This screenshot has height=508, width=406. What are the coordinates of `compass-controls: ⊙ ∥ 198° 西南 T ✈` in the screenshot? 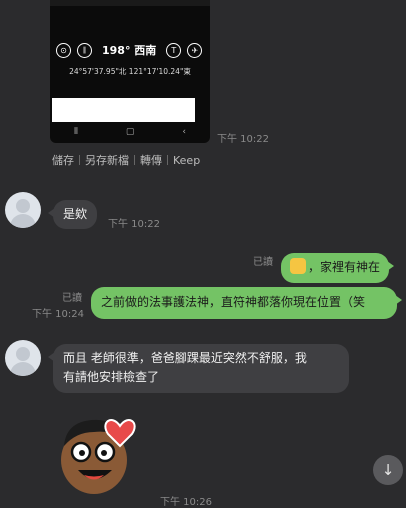 It's located at (130, 50).